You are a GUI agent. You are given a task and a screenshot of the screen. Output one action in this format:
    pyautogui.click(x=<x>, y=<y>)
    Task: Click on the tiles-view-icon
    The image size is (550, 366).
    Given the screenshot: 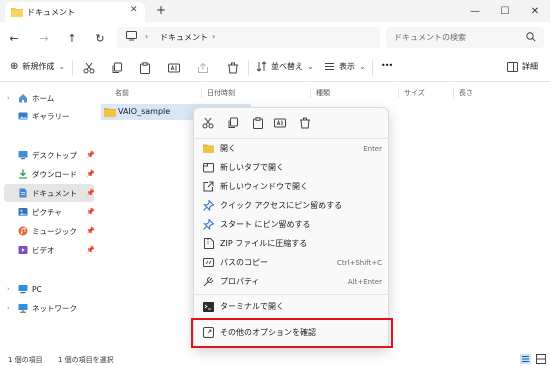 What is the action you would take?
    pyautogui.click(x=541, y=359)
    